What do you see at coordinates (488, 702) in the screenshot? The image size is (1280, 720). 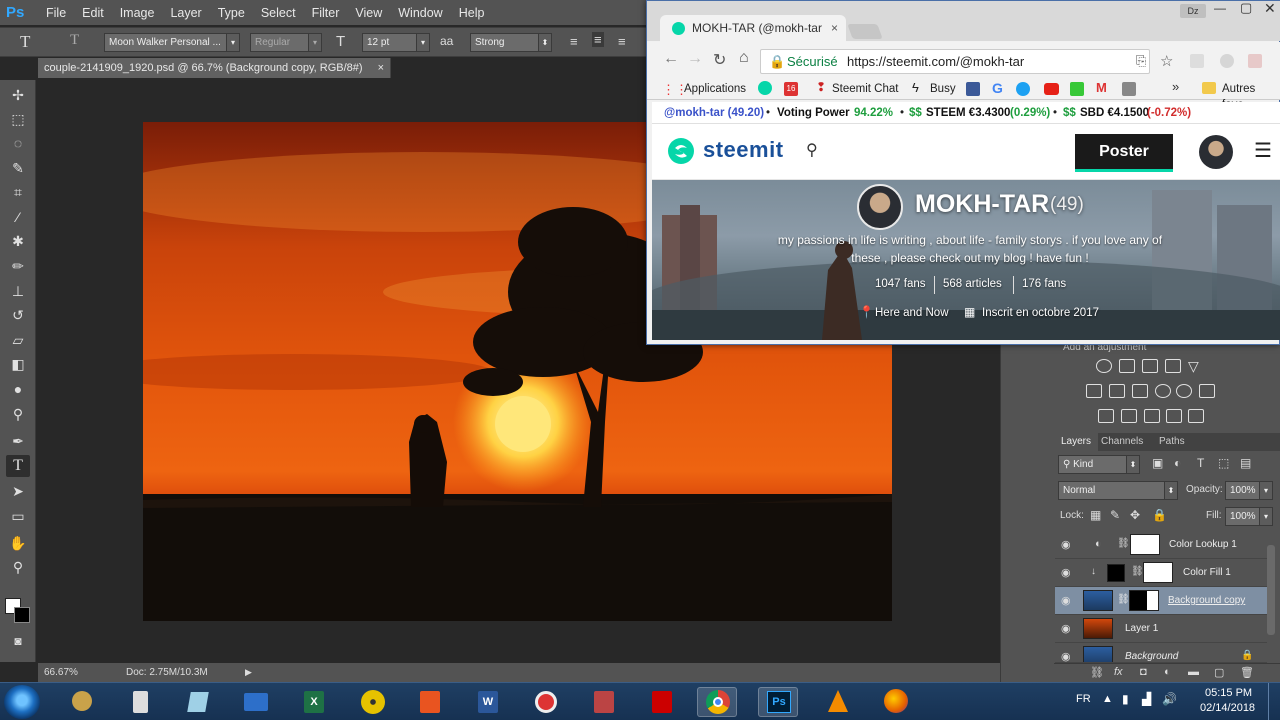 I see `word-icon: W` at bounding box center [488, 702].